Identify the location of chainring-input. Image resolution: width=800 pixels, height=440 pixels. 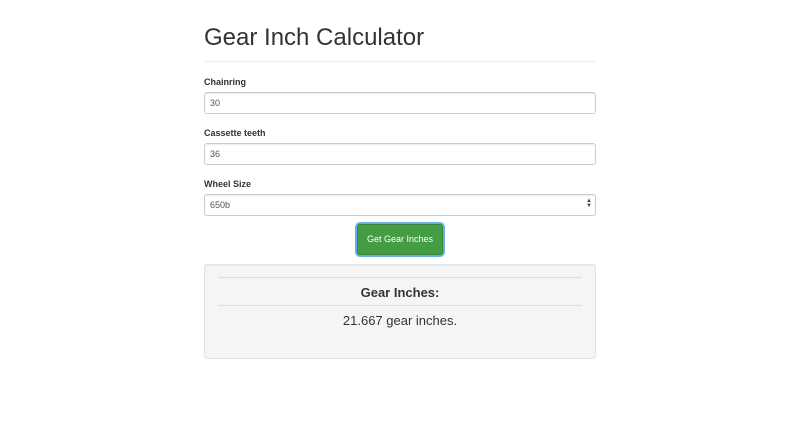
(400, 103).